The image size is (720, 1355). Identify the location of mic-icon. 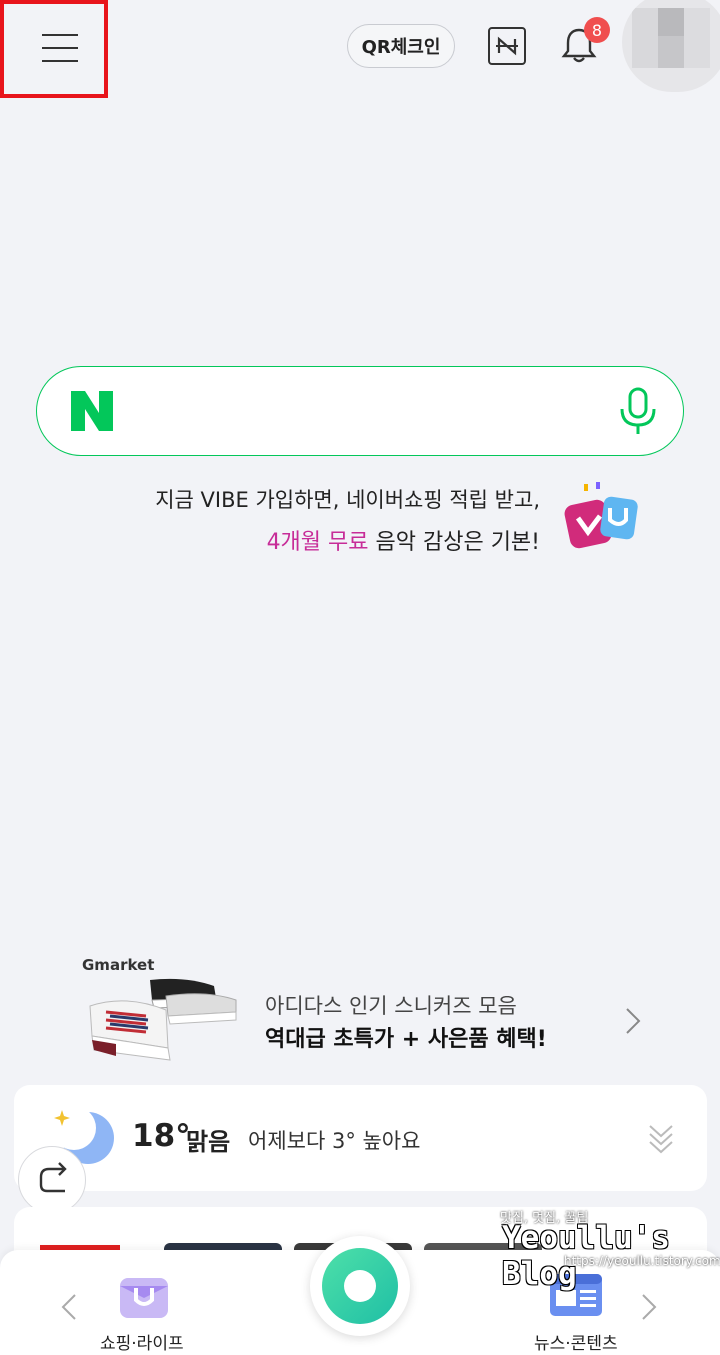
(638, 410).